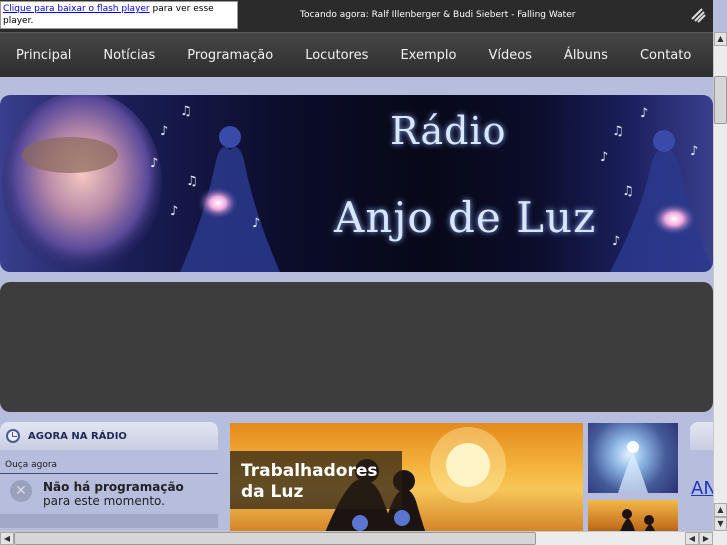 The height and width of the screenshot is (545, 727). What do you see at coordinates (509, 55) in the screenshot?
I see `nav-item-videos: Vídeos` at bounding box center [509, 55].